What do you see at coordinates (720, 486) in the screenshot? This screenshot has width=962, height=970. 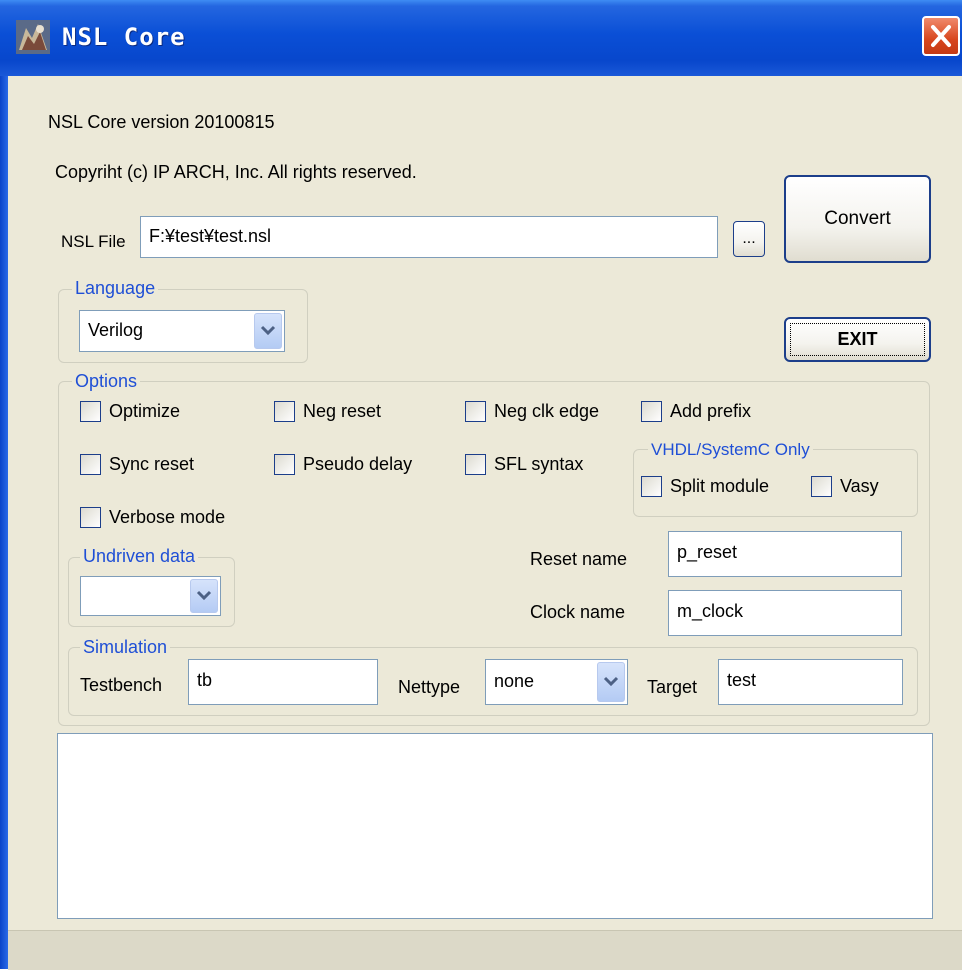 I see `split-module-label: Split module` at bounding box center [720, 486].